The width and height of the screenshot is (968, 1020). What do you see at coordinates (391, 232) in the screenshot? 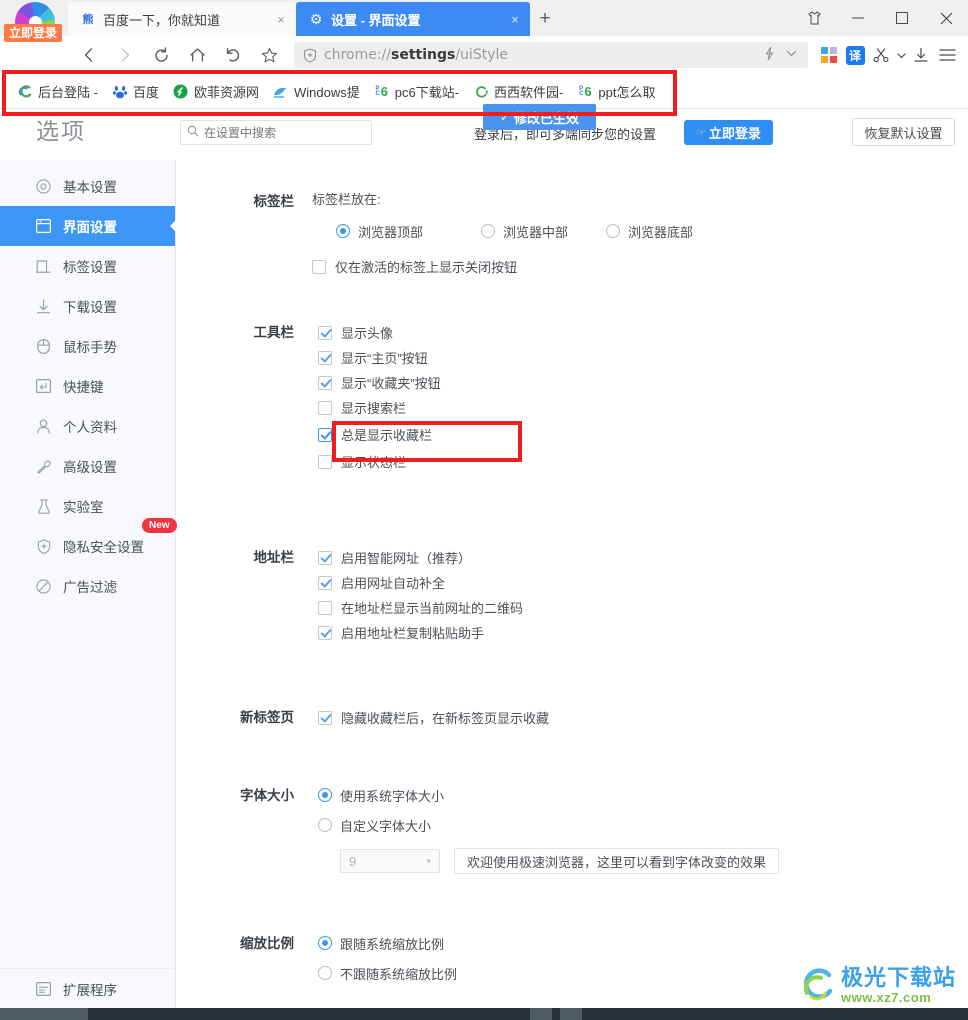
I see `radio-label: 浏览器顶部` at bounding box center [391, 232].